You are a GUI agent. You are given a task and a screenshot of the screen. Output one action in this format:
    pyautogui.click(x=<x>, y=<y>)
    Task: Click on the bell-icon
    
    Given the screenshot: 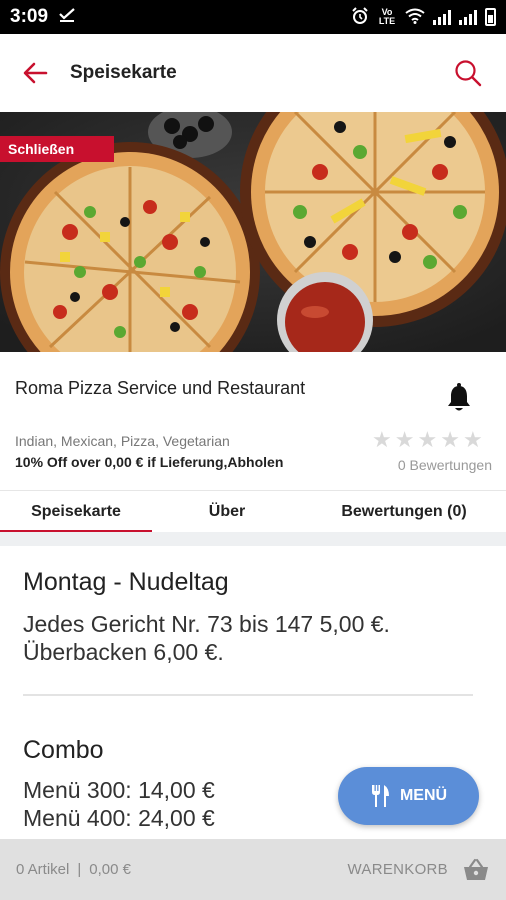 What is the action you would take?
    pyautogui.click(x=459, y=397)
    